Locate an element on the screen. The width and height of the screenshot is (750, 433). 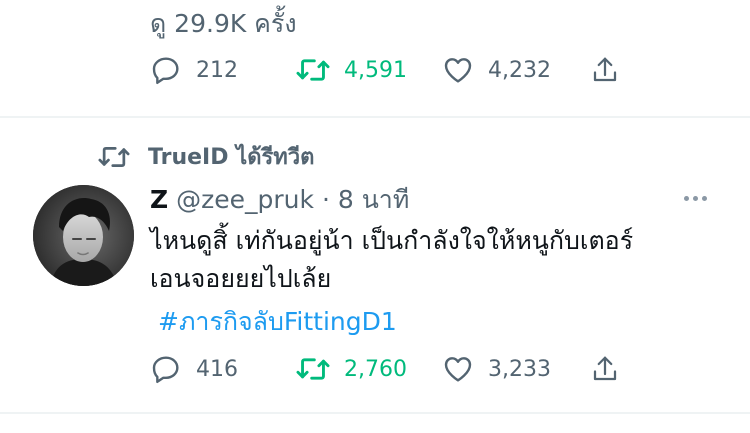
like-button: 4,232 is located at coordinates (496, 70).